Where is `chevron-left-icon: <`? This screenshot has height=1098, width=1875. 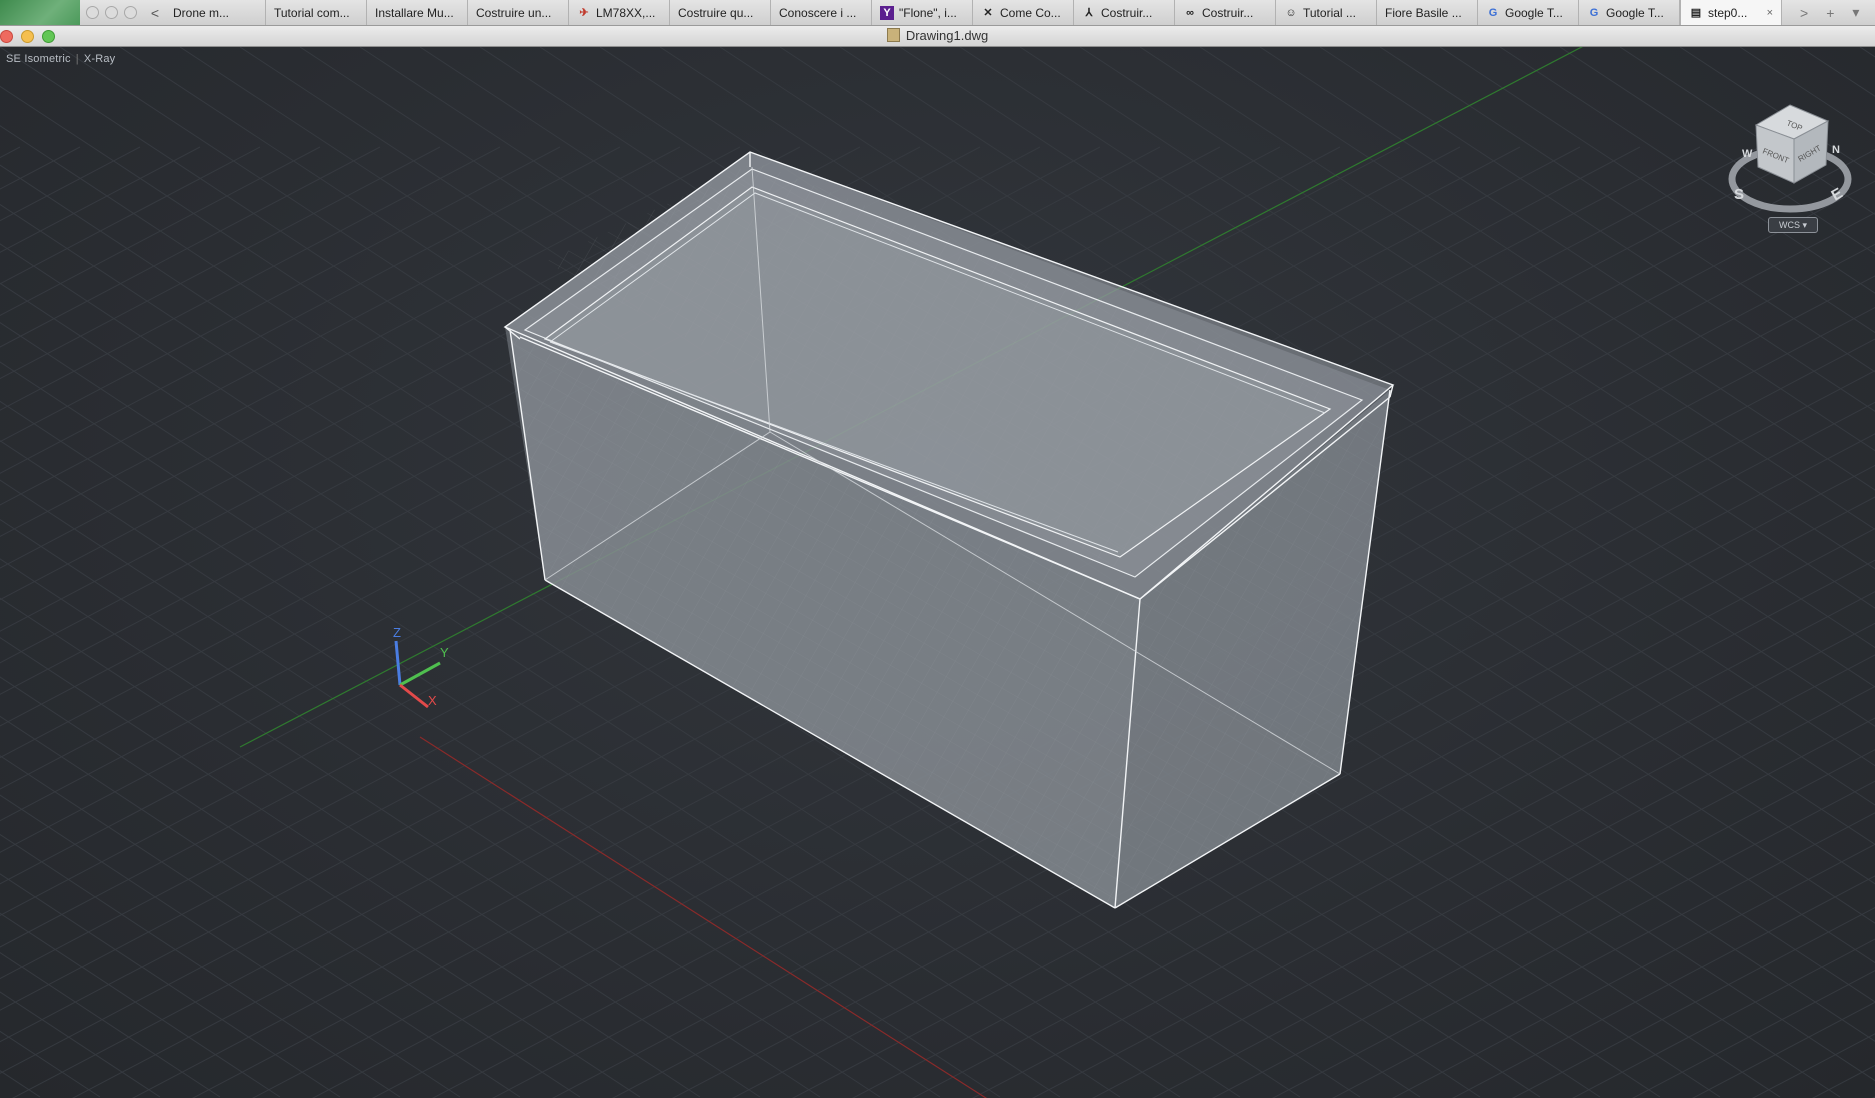 chevron-left-icon: < is located at coordinates (155, 12).